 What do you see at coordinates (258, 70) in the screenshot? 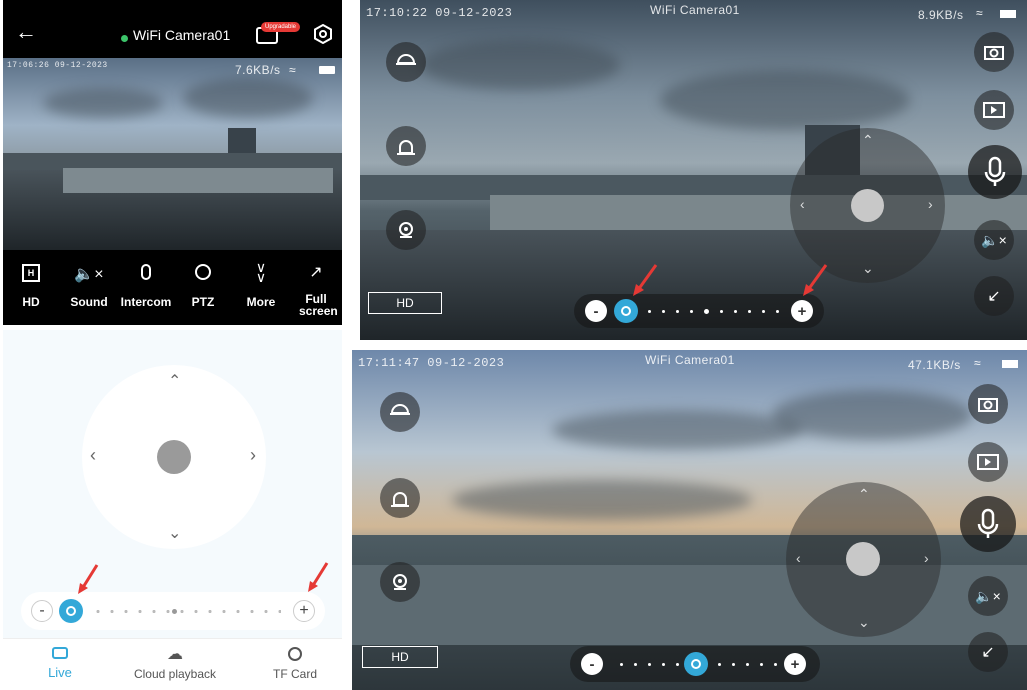
I see `bitrate-readout: 7.6KB/s` at bounding box center [258, 70].